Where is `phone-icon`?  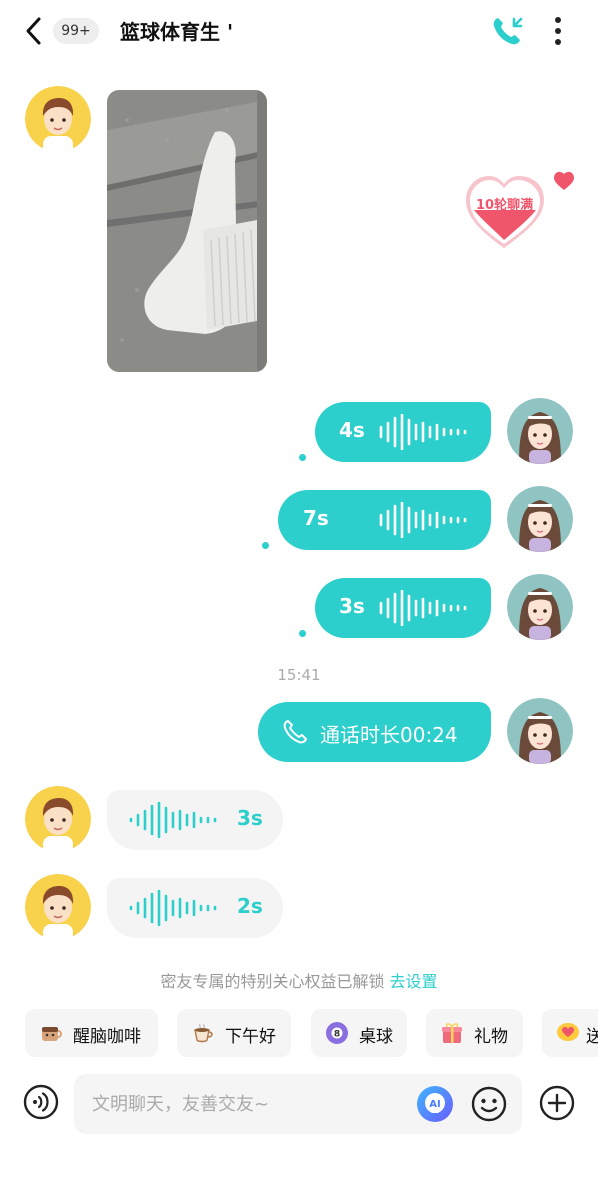 phone-icon is located at coordinates (508, 31).